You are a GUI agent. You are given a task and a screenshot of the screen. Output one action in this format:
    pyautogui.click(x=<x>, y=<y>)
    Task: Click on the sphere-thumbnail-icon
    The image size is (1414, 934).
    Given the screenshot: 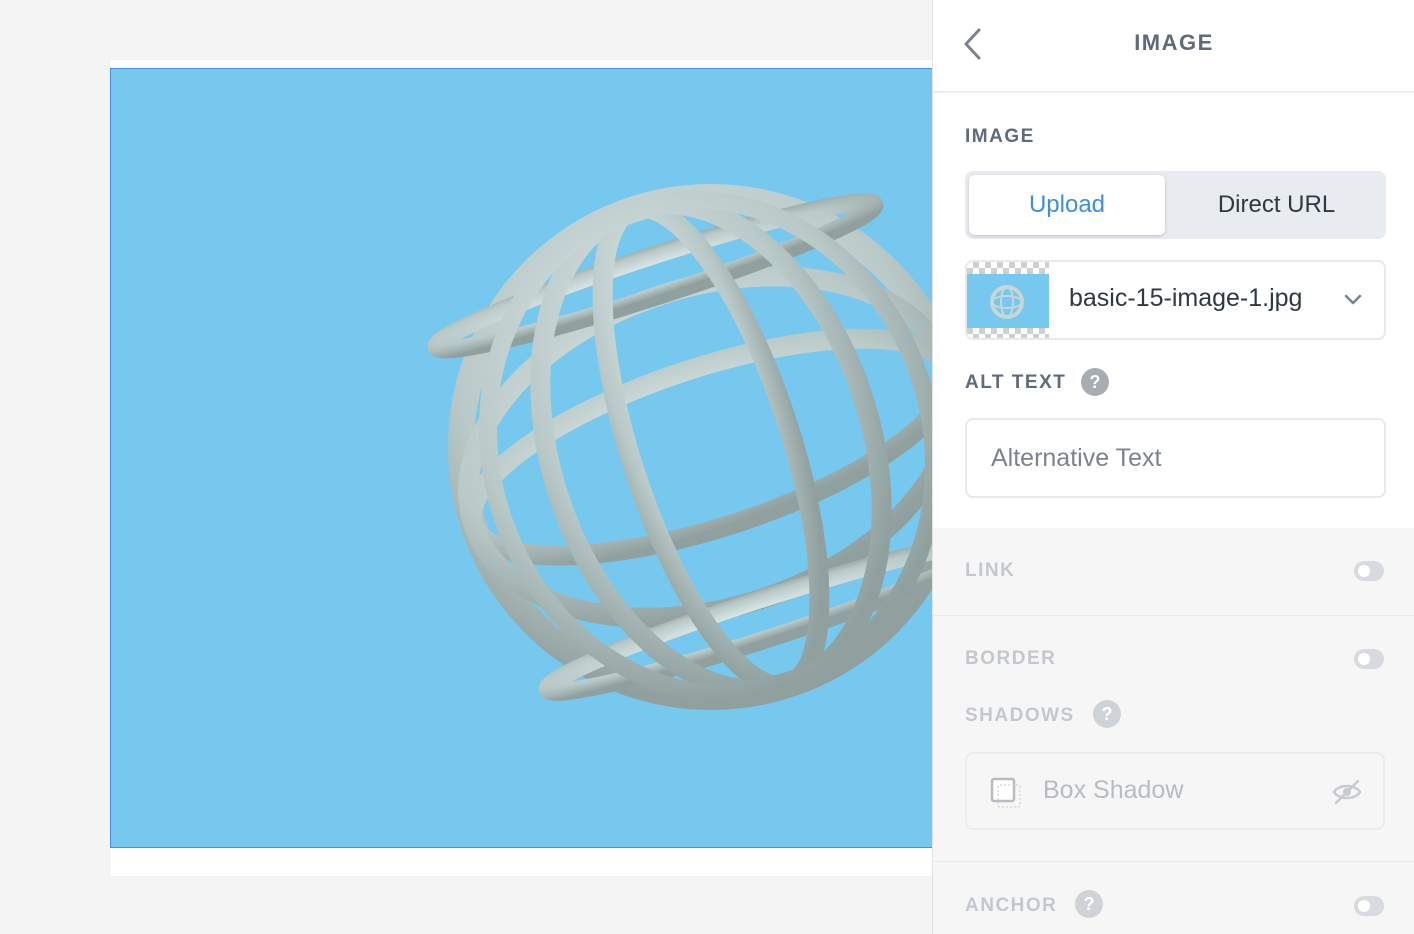 What is the action you would take?
    pyautogui.click(x=1007, y=302)
    